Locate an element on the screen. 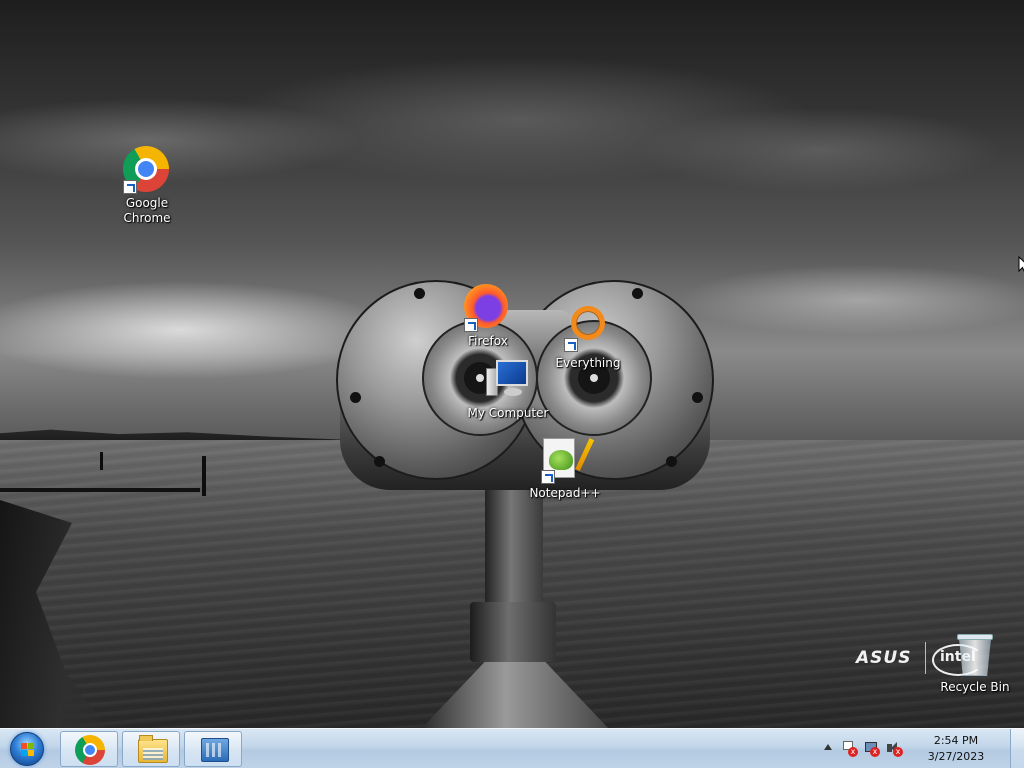 The width and height of the screenshot is (1024, 768). recycle-bin-icon is located at coordinates (975, 653).